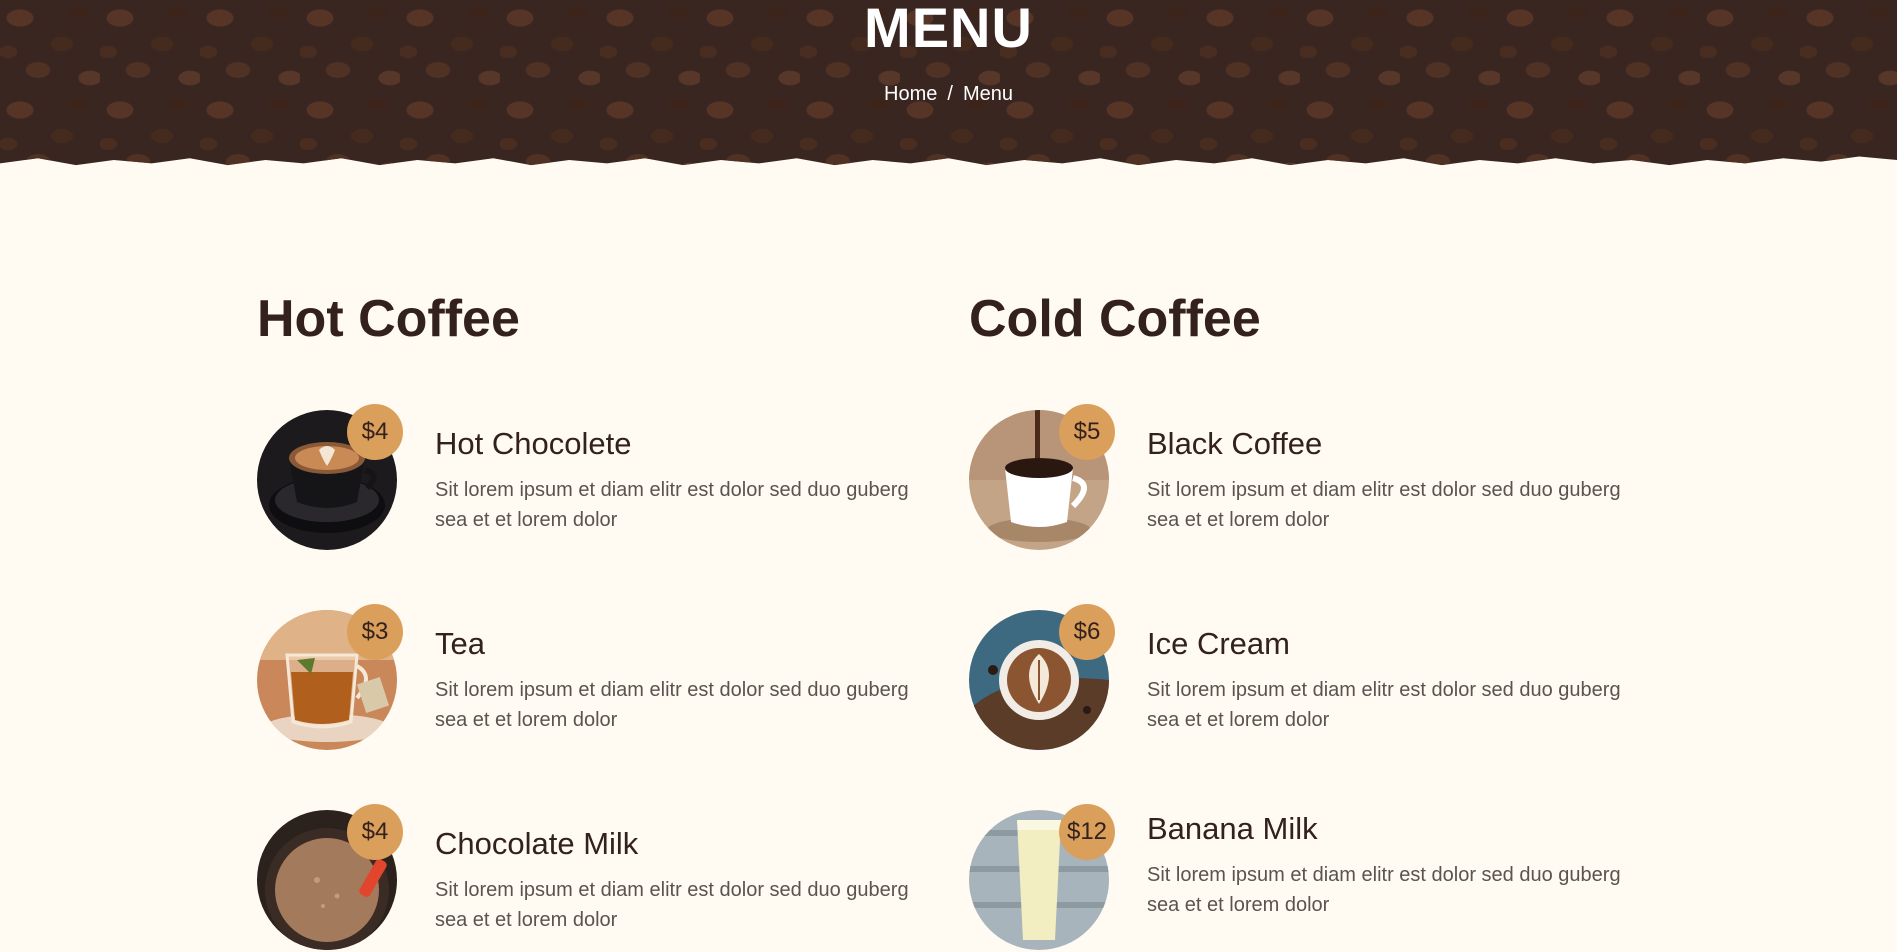  What do you see at coordinates (1087, 632) in the screenshot?
I see `price-badge: $6` at bounding box center [1087, 632].